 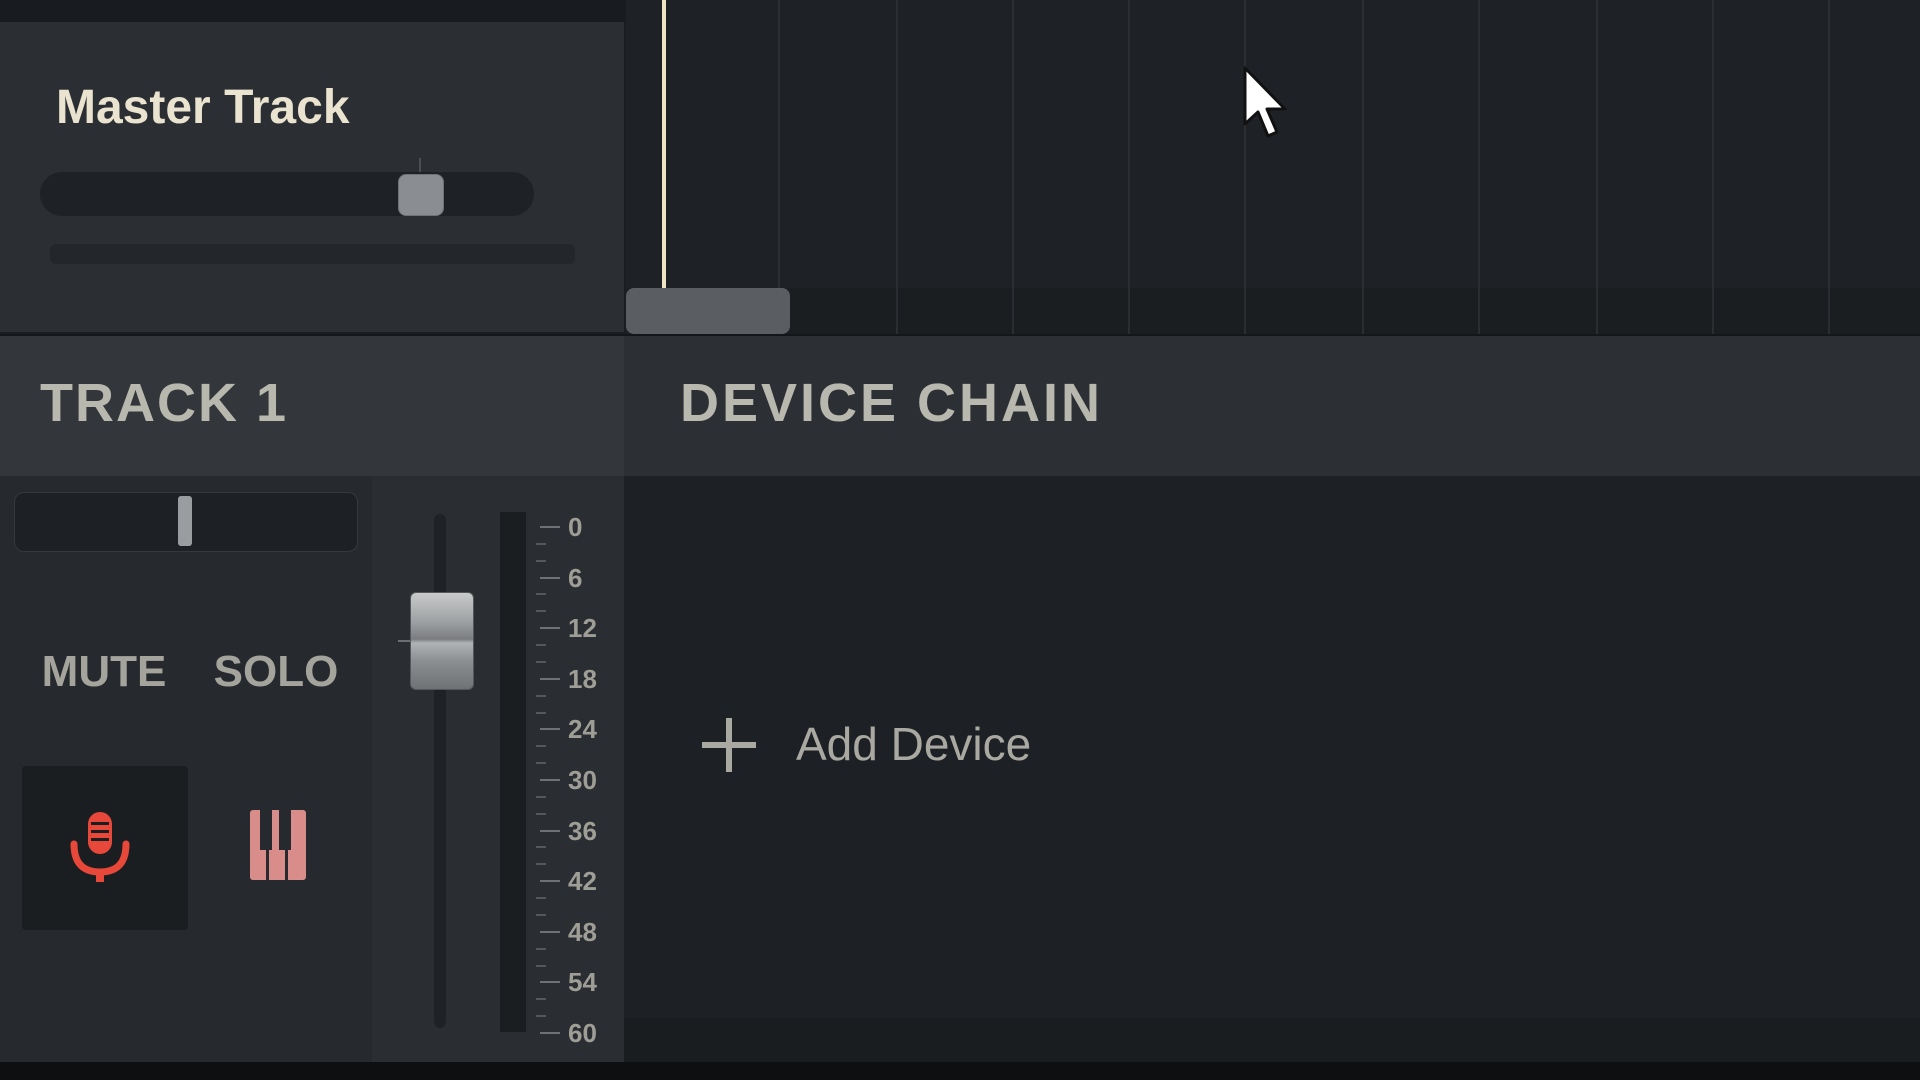 What do you see at coordinates (185, 521) in the screenshot?
I see `pan-knob` at bounding box center [185, 521].